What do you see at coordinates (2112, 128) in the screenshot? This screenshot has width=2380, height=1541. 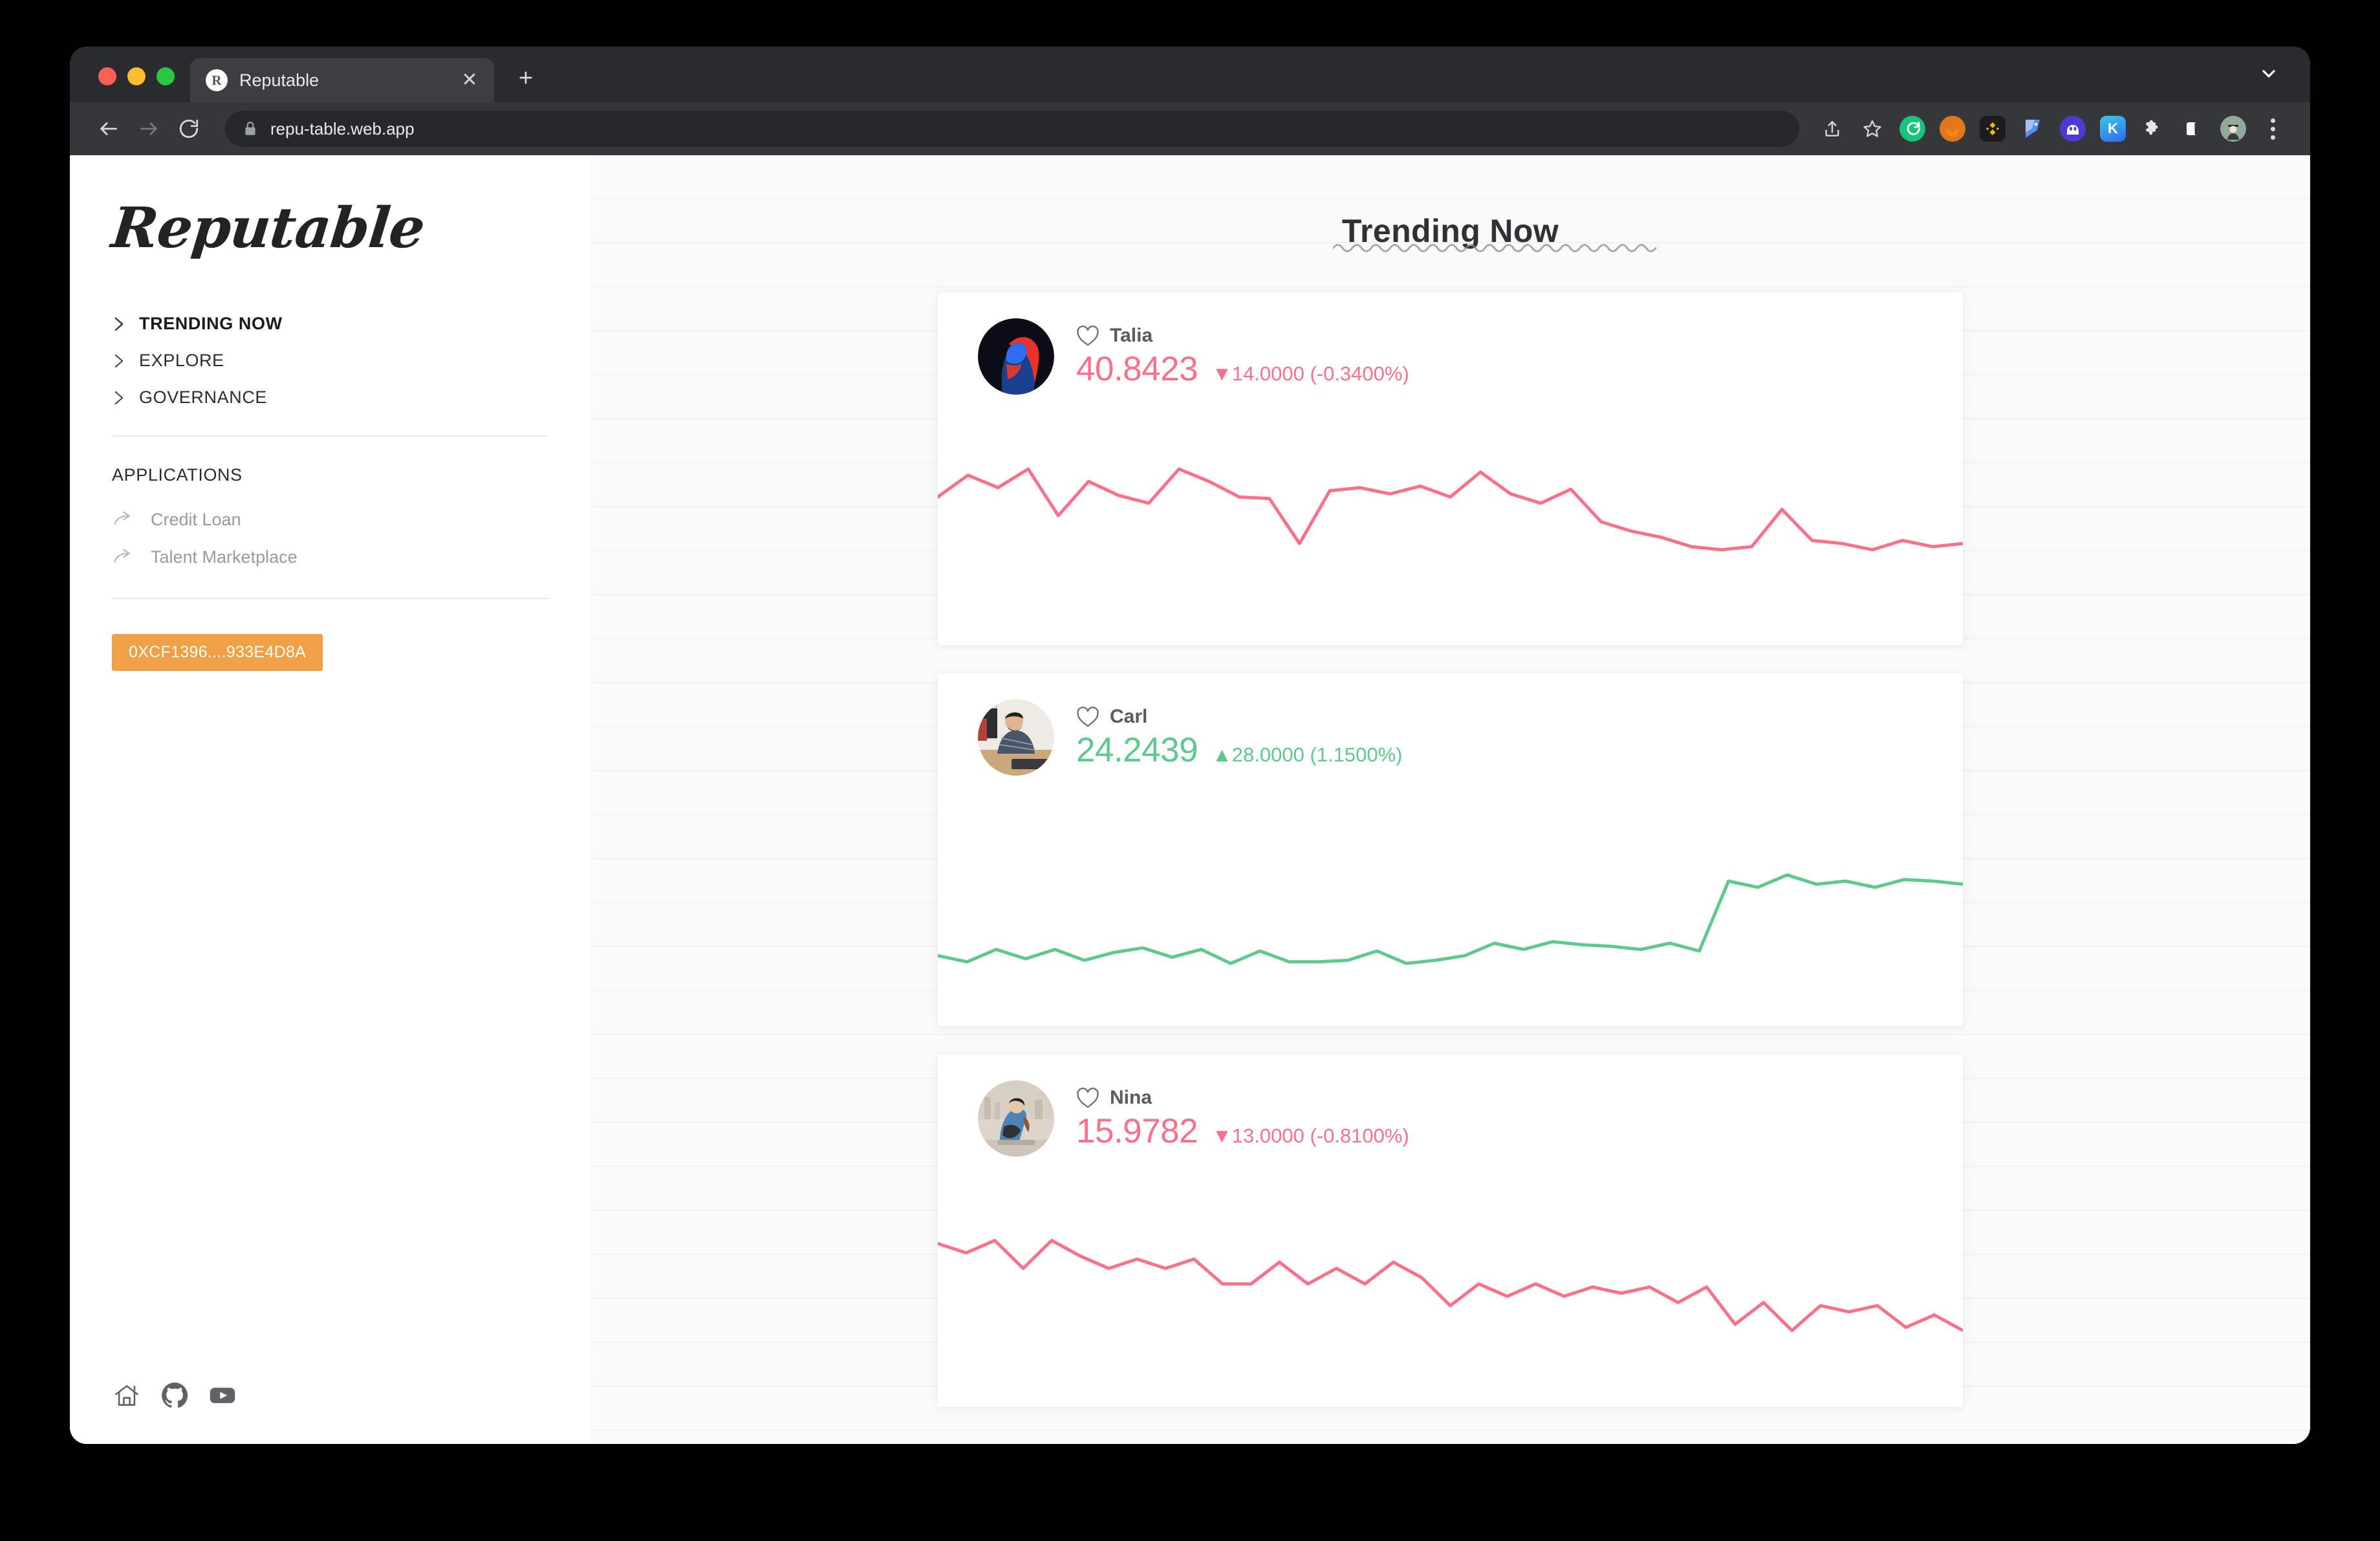 I see `keplr-wallet-extension-icon: K` at bounding box center [2112, 128].